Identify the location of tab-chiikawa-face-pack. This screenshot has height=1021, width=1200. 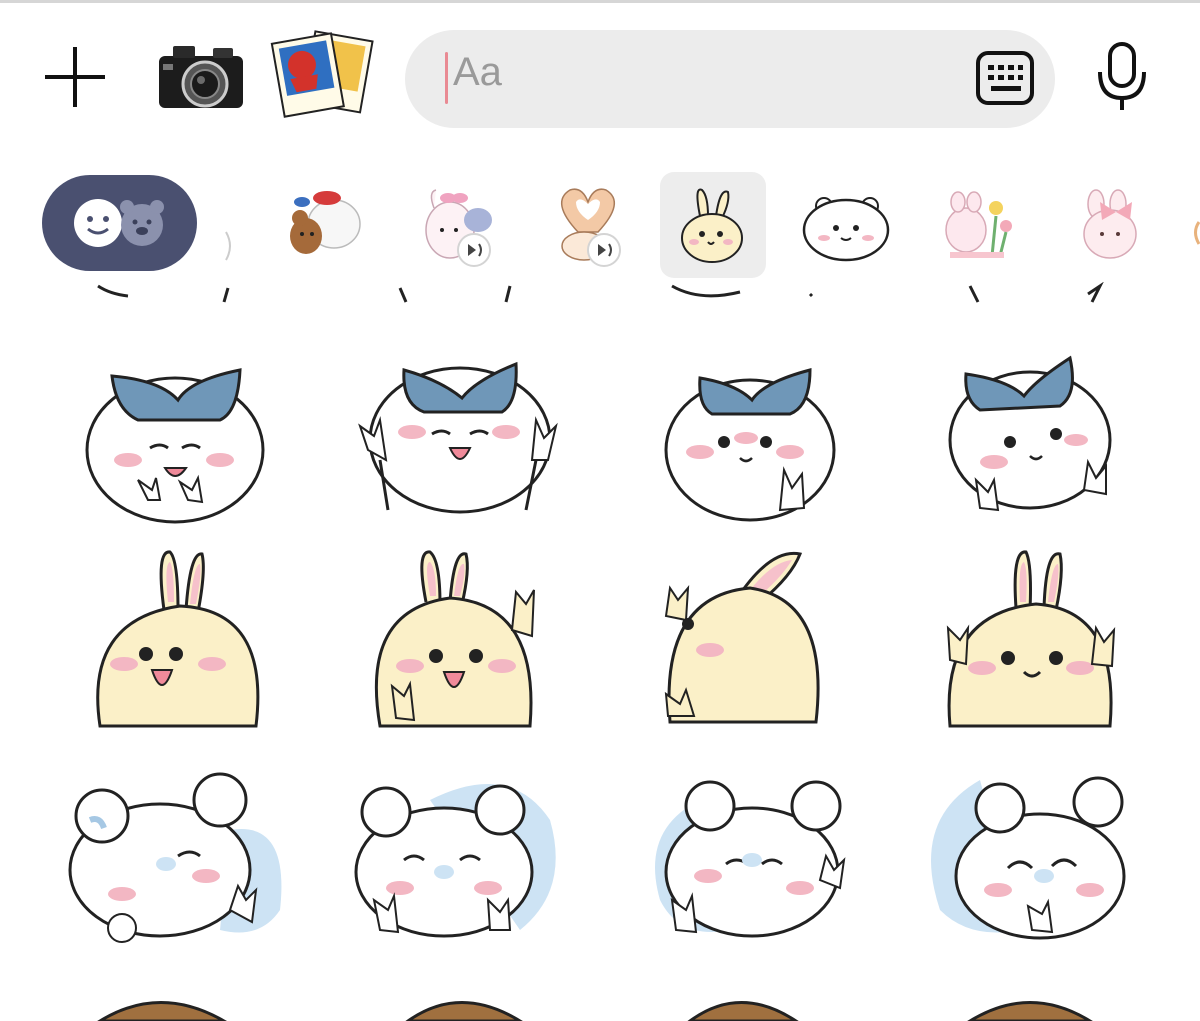
(847, 225).